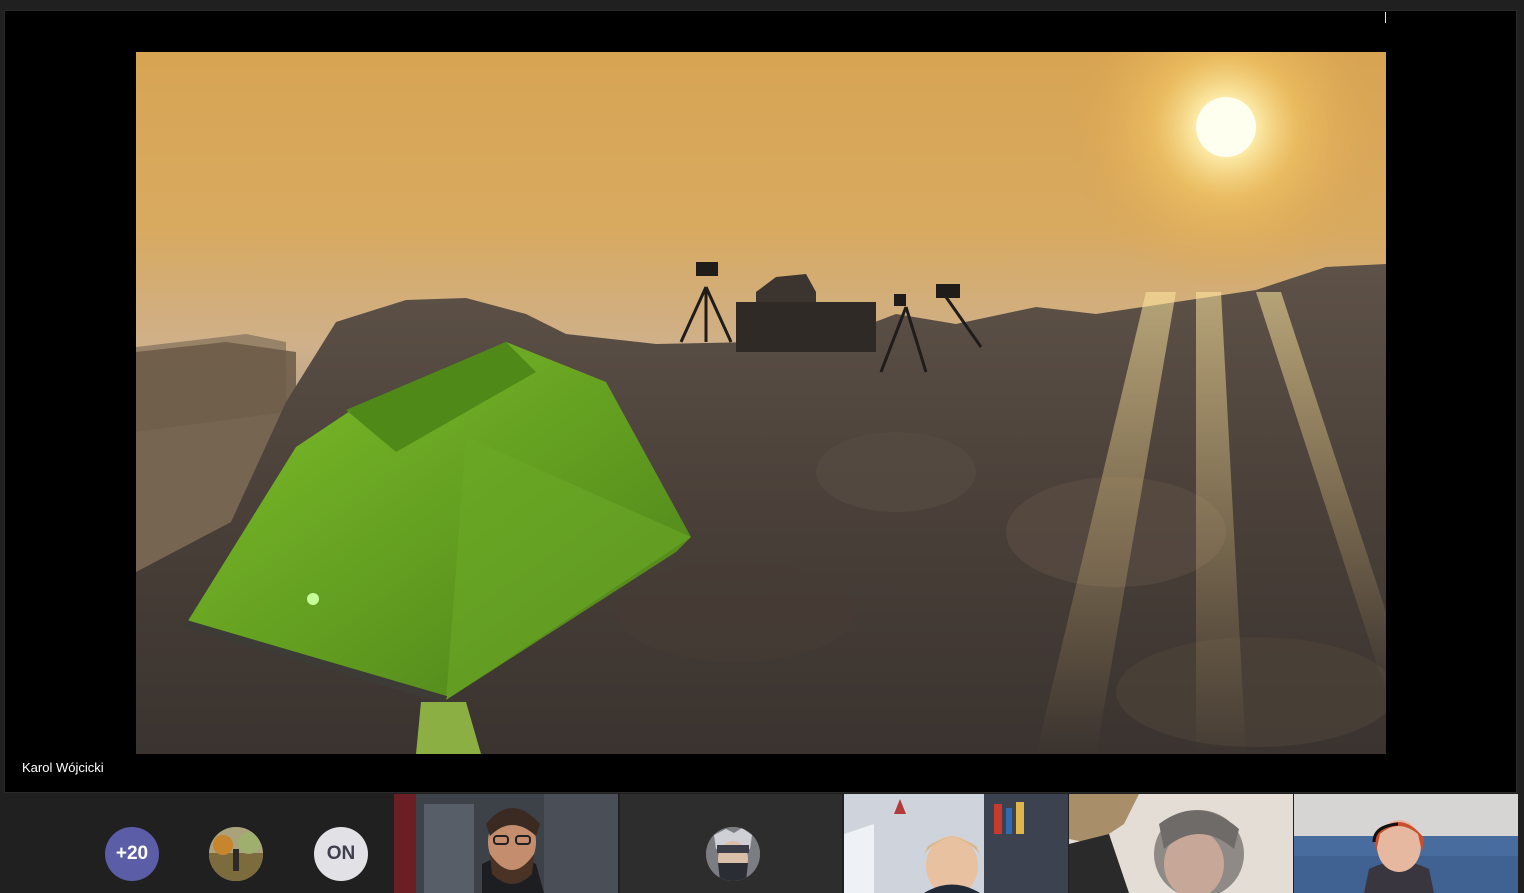  What do you see at coordinates (1385, 17) in the screenshot?
I see `text-cursor-mark` at bounding box center [1385, 17].